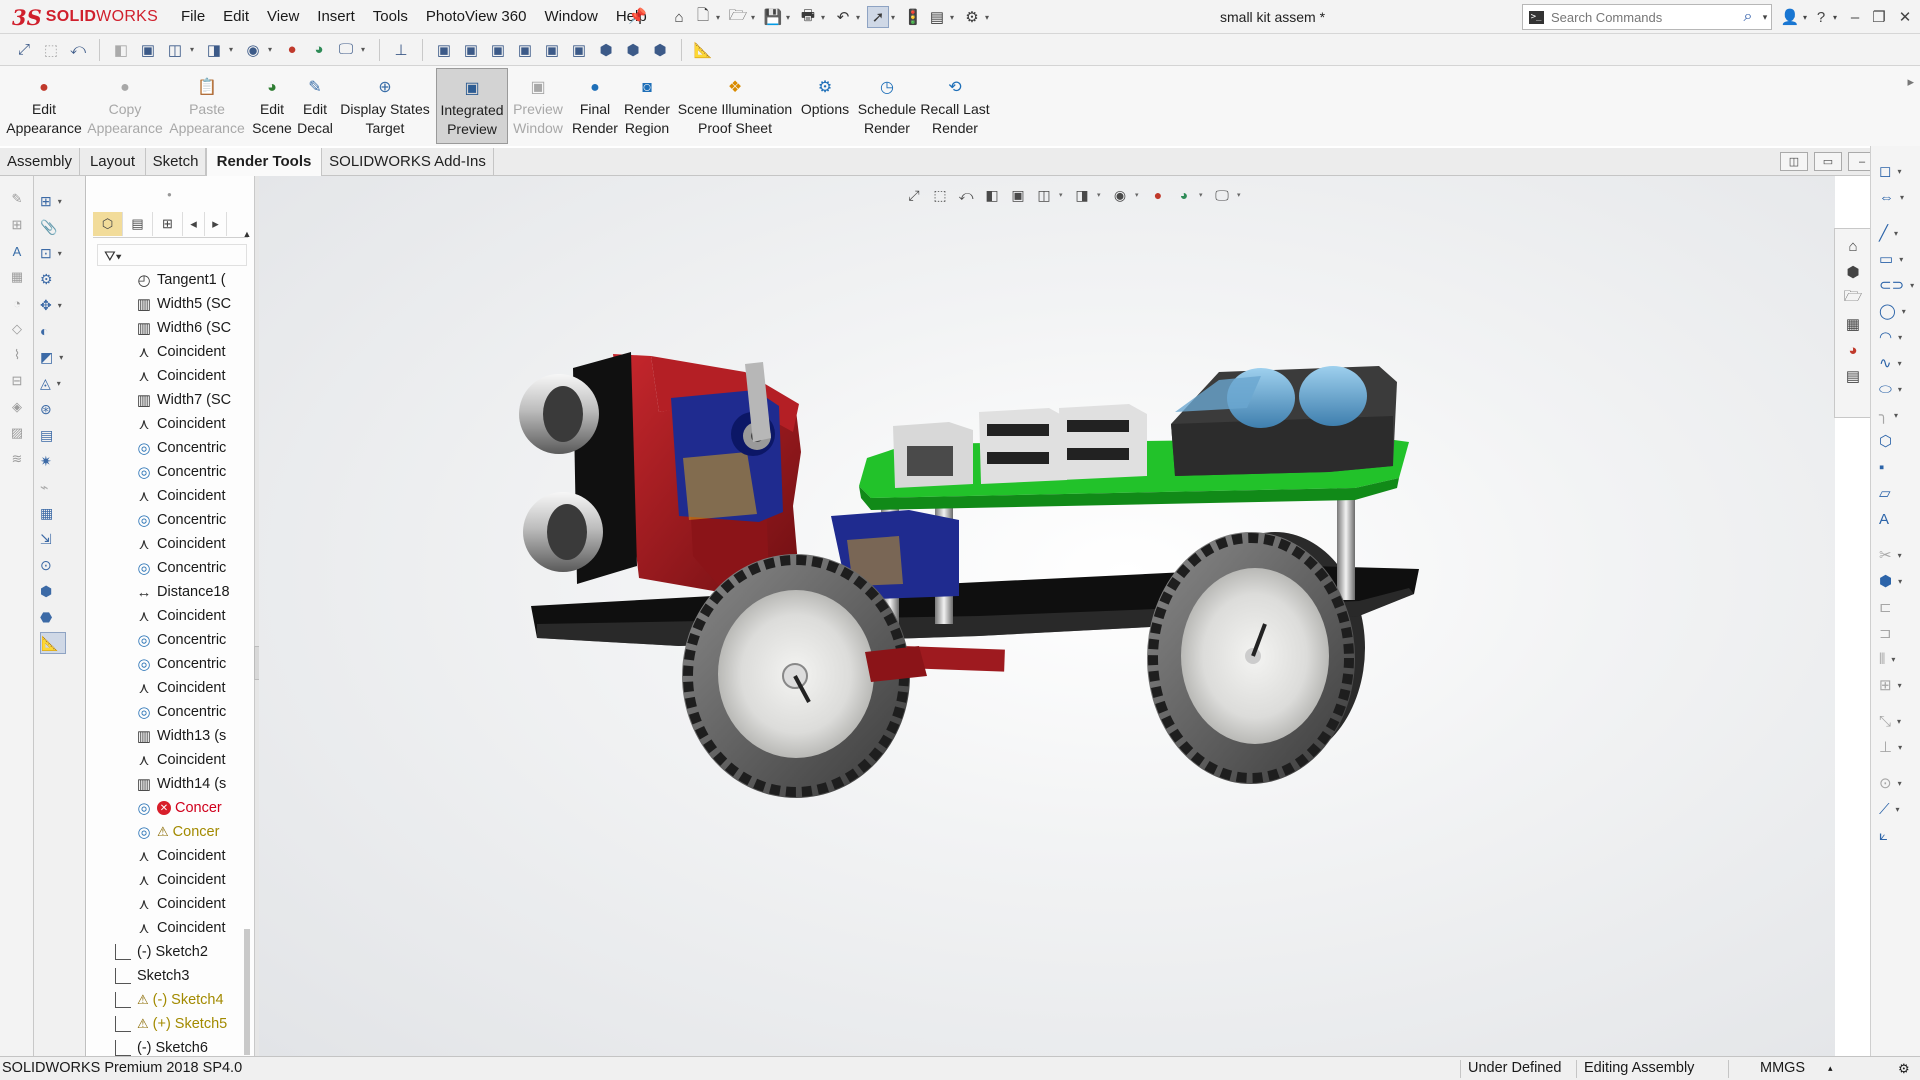 Image resolution: width=1920 pixels, height=1080 pixels. What do you see at coordinates (188, 280) in the screenshot?
I see `mate-row-tangent: ◴ Tangent1 (` at bounding box center [188, 280].